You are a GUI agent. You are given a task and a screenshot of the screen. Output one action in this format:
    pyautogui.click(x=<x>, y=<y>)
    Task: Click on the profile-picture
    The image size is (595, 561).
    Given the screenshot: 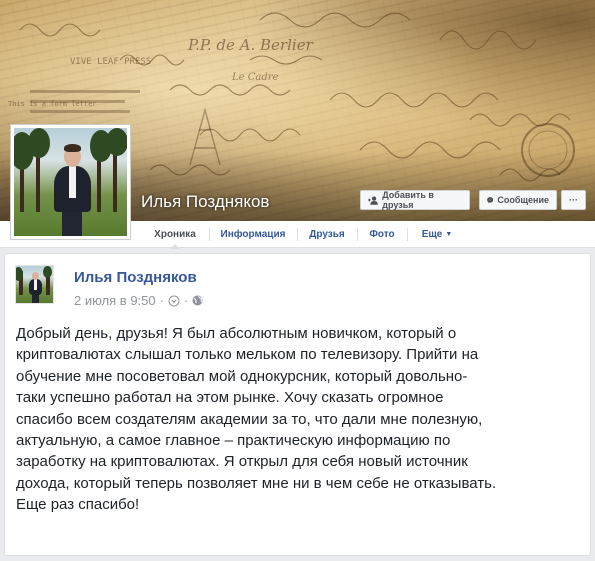 What is the action you would take?
    pyautogui.click(x=70, y=182)
    